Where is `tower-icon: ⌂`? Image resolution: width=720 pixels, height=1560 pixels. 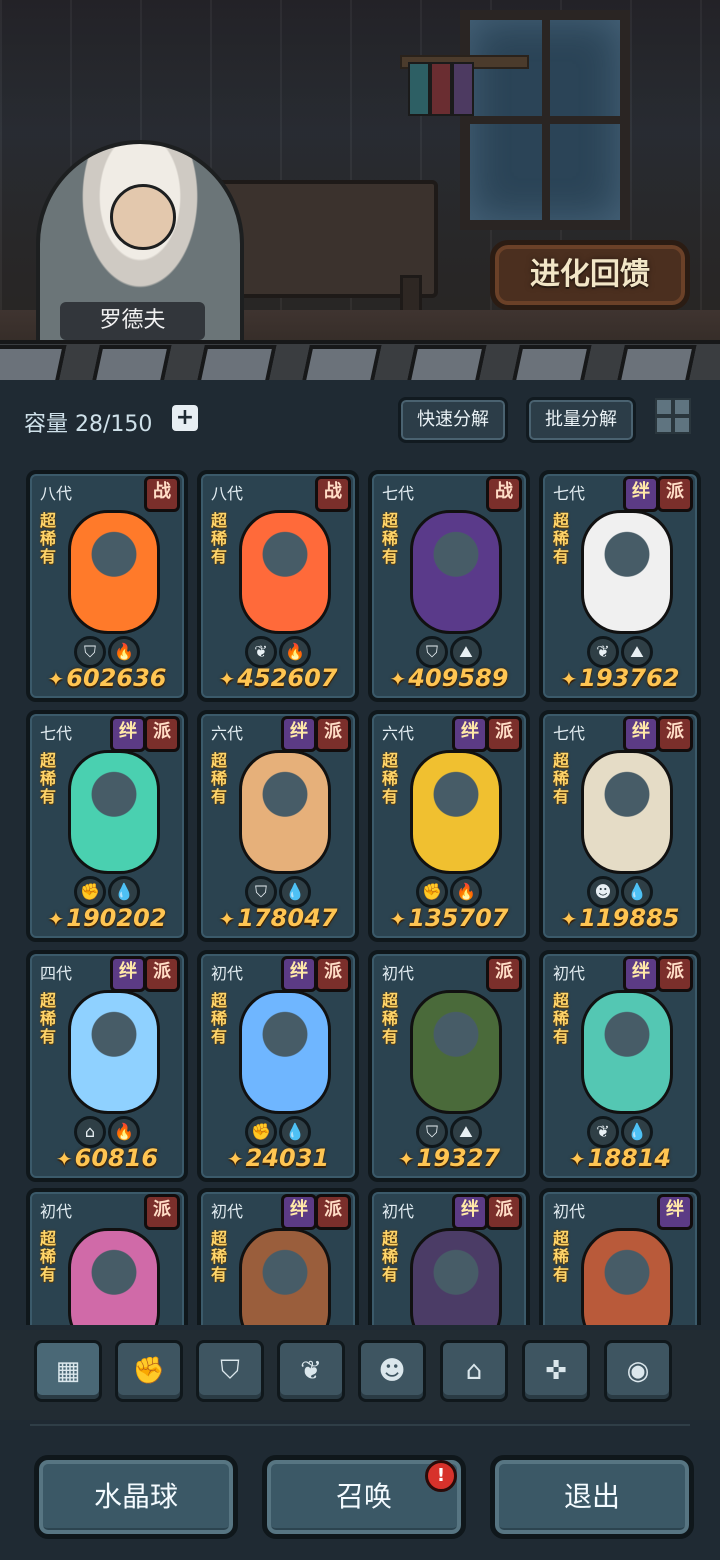 tower-icon: ⌂ is located at coordinates (474, 1371).